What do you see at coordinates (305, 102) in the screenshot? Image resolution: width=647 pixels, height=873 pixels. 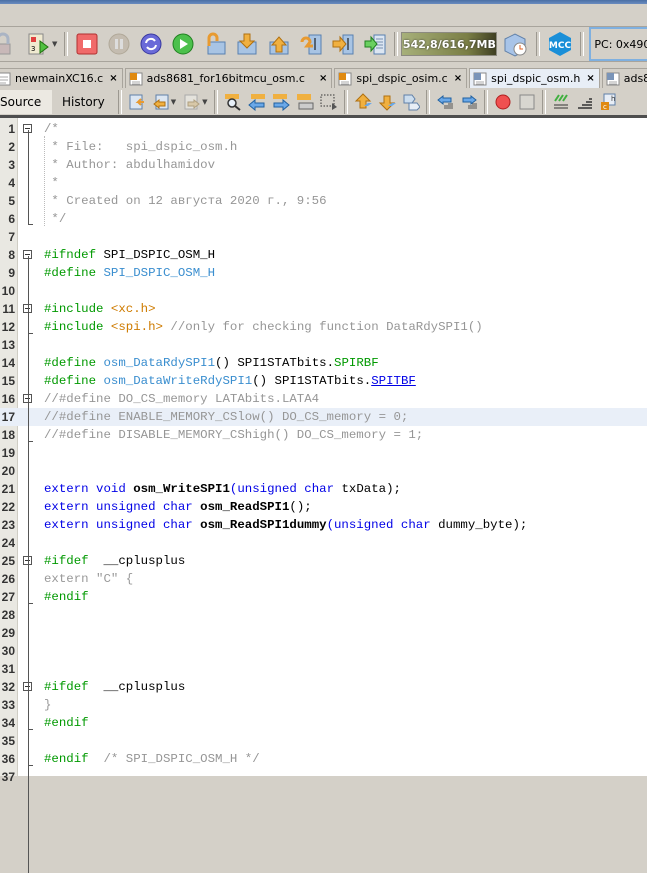 I see `toggle-highlight-search-icon` at bounding box center [305, 102].